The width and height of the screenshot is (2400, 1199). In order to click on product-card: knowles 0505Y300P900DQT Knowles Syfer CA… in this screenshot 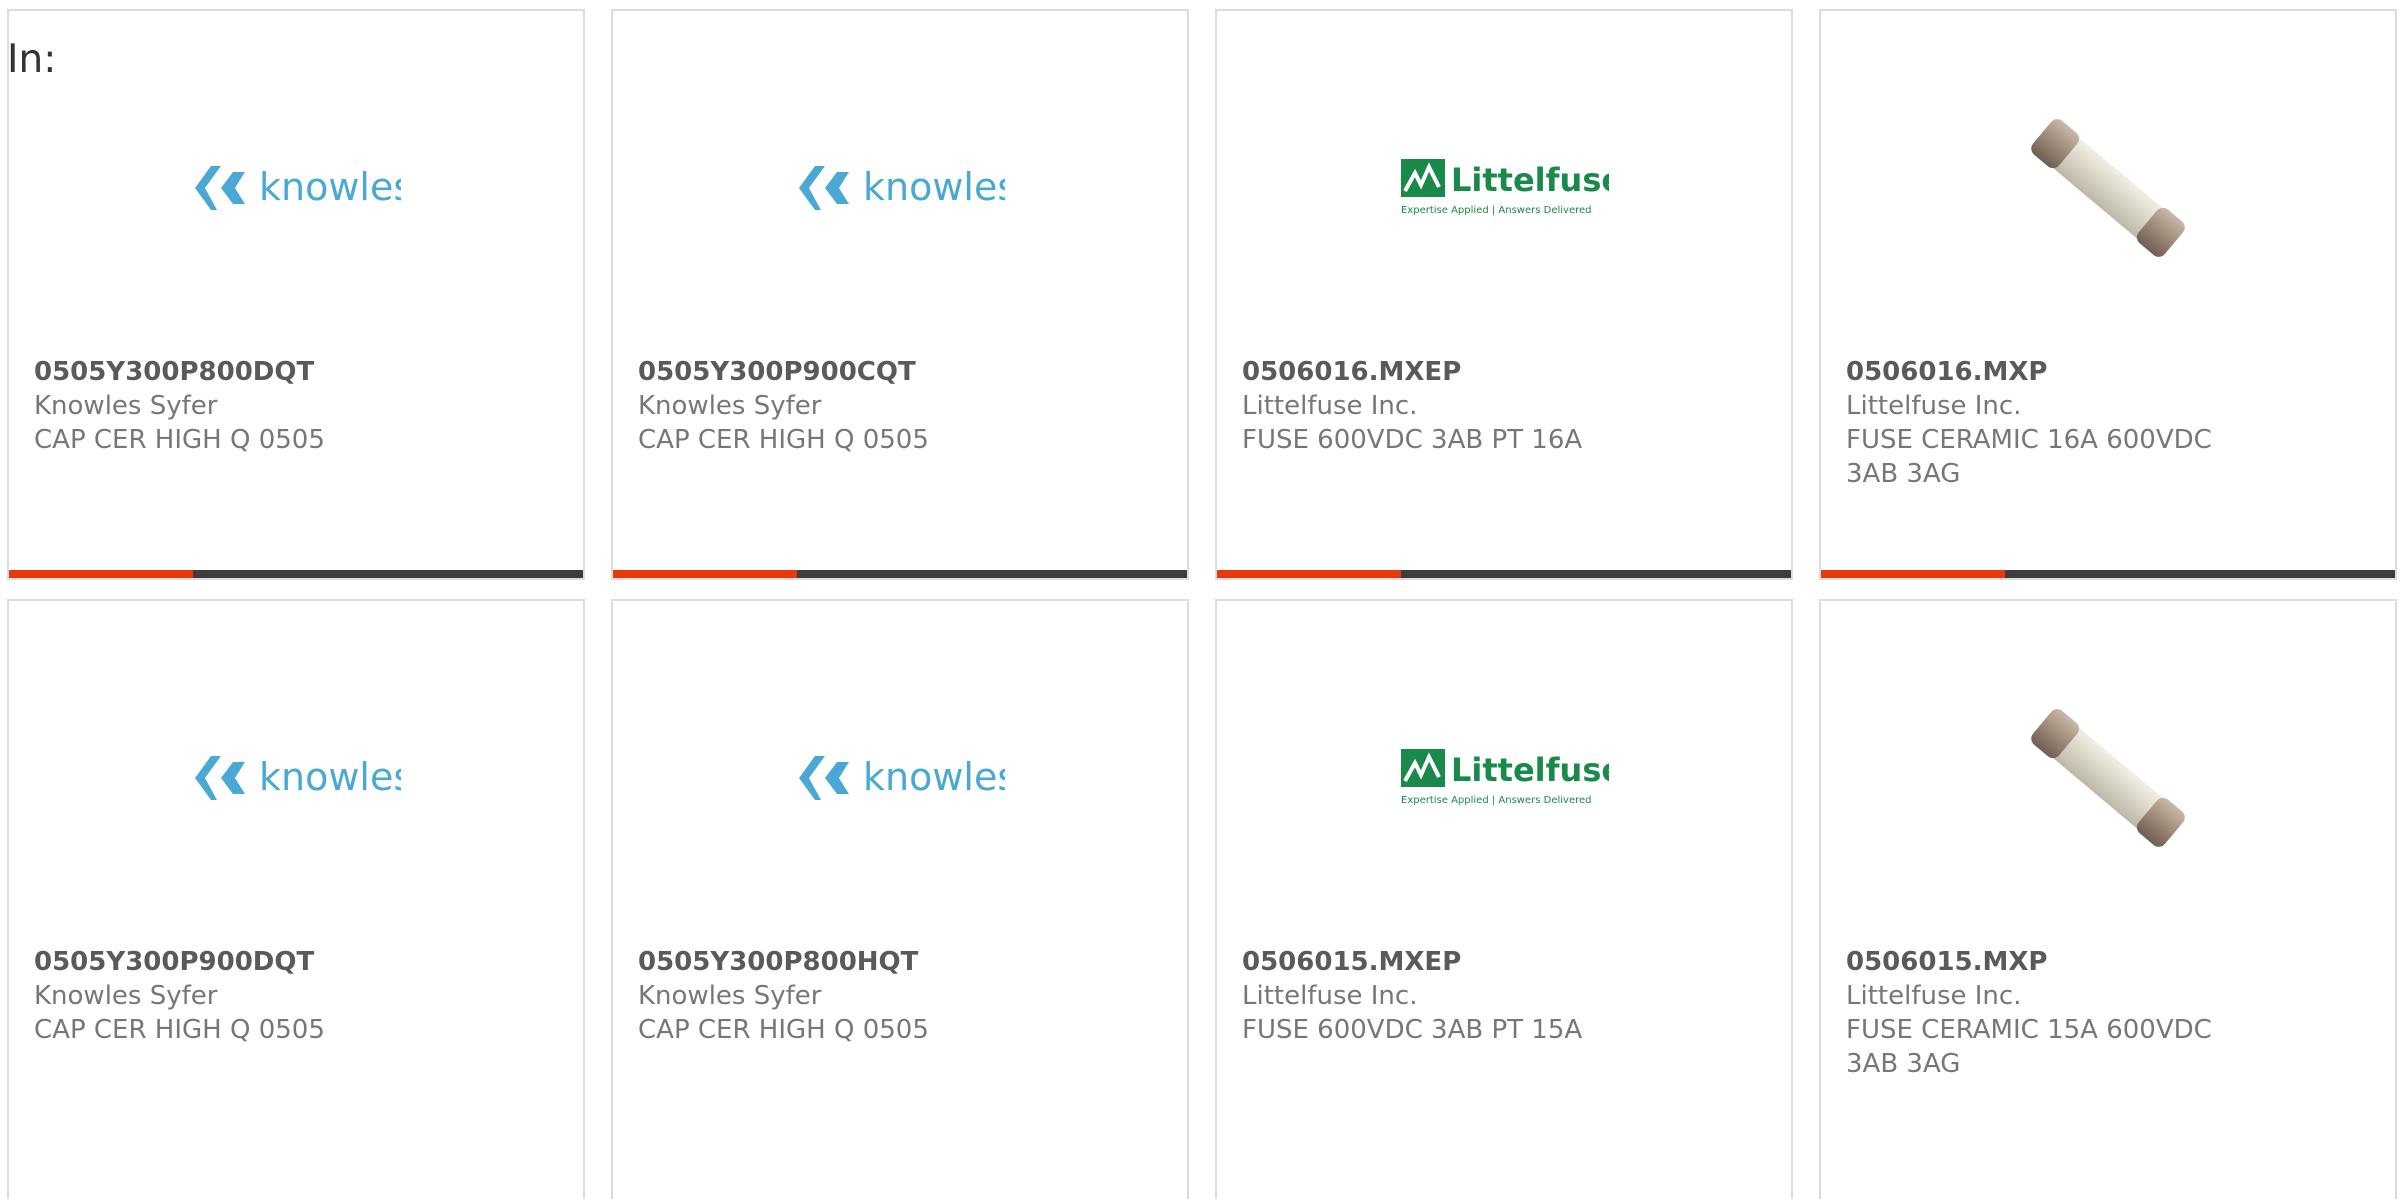, I will do `click(296, 899)`.